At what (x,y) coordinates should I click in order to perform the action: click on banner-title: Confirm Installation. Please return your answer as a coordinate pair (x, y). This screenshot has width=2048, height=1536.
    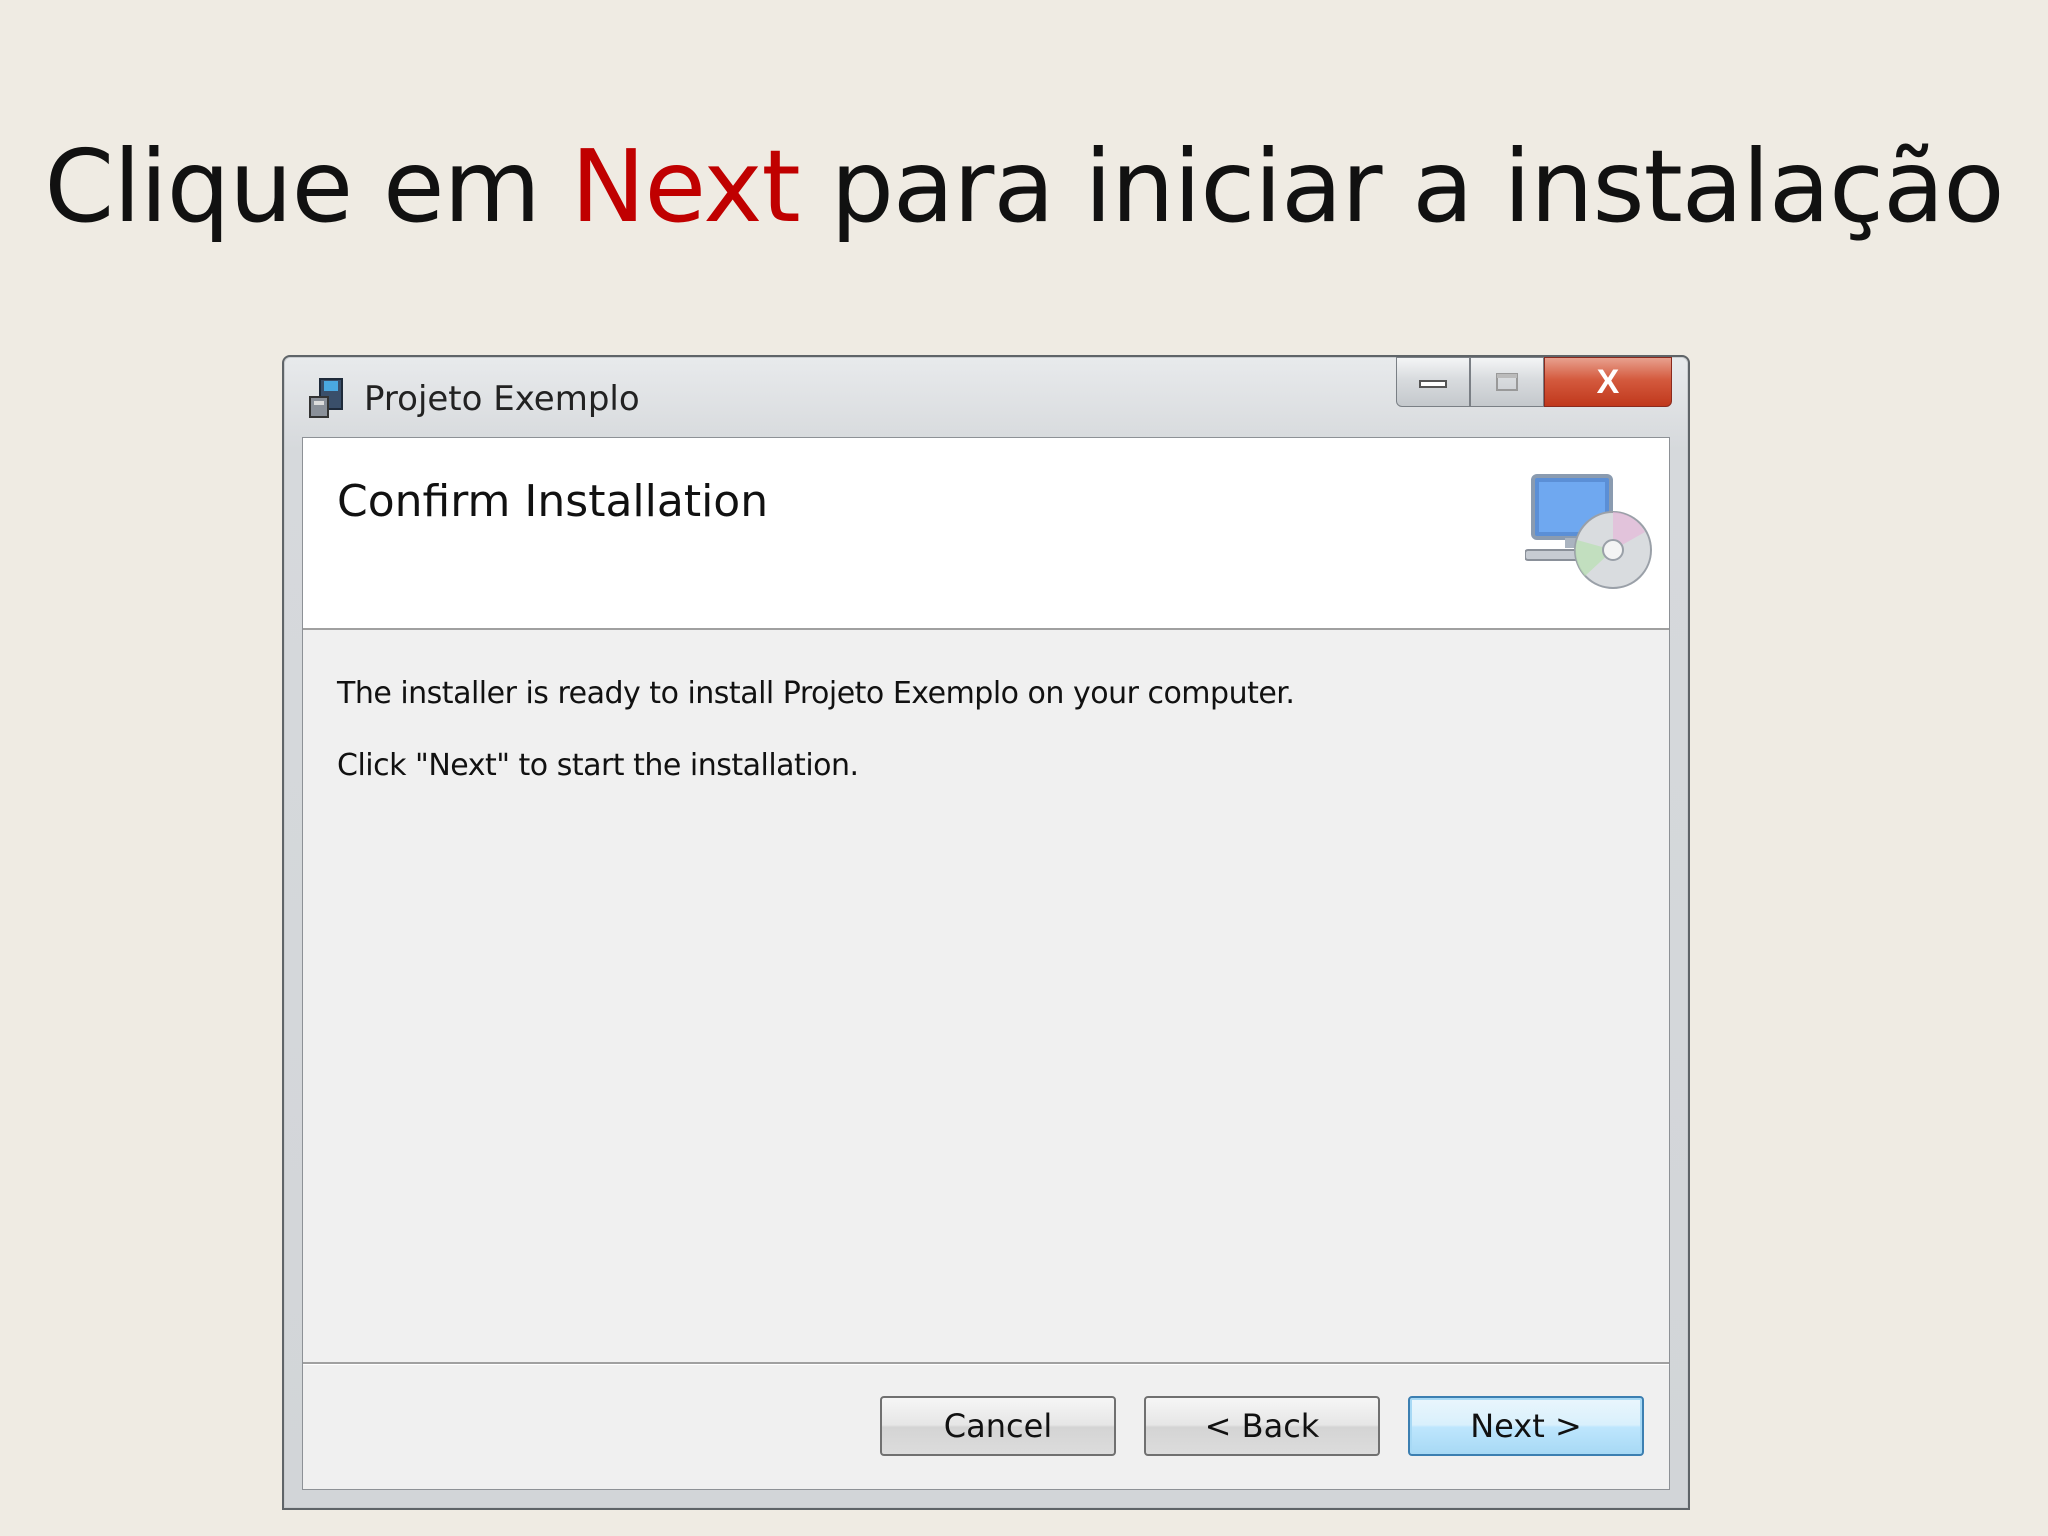
    Looking at the image, I should click on (553, 501).